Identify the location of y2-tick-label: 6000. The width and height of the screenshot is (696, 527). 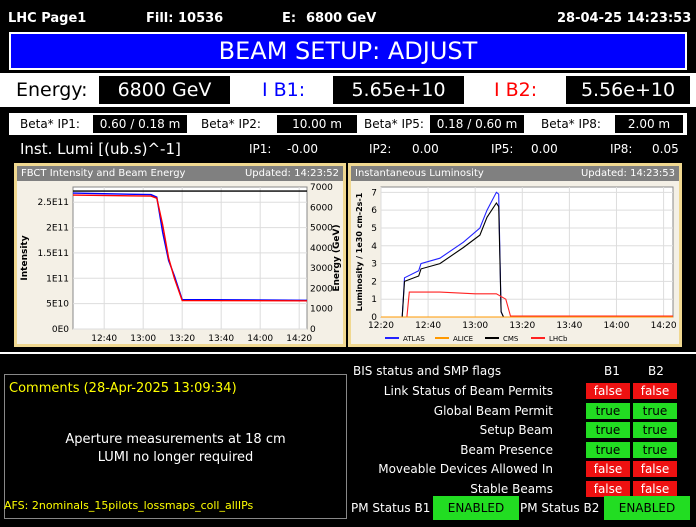
(321, 208).